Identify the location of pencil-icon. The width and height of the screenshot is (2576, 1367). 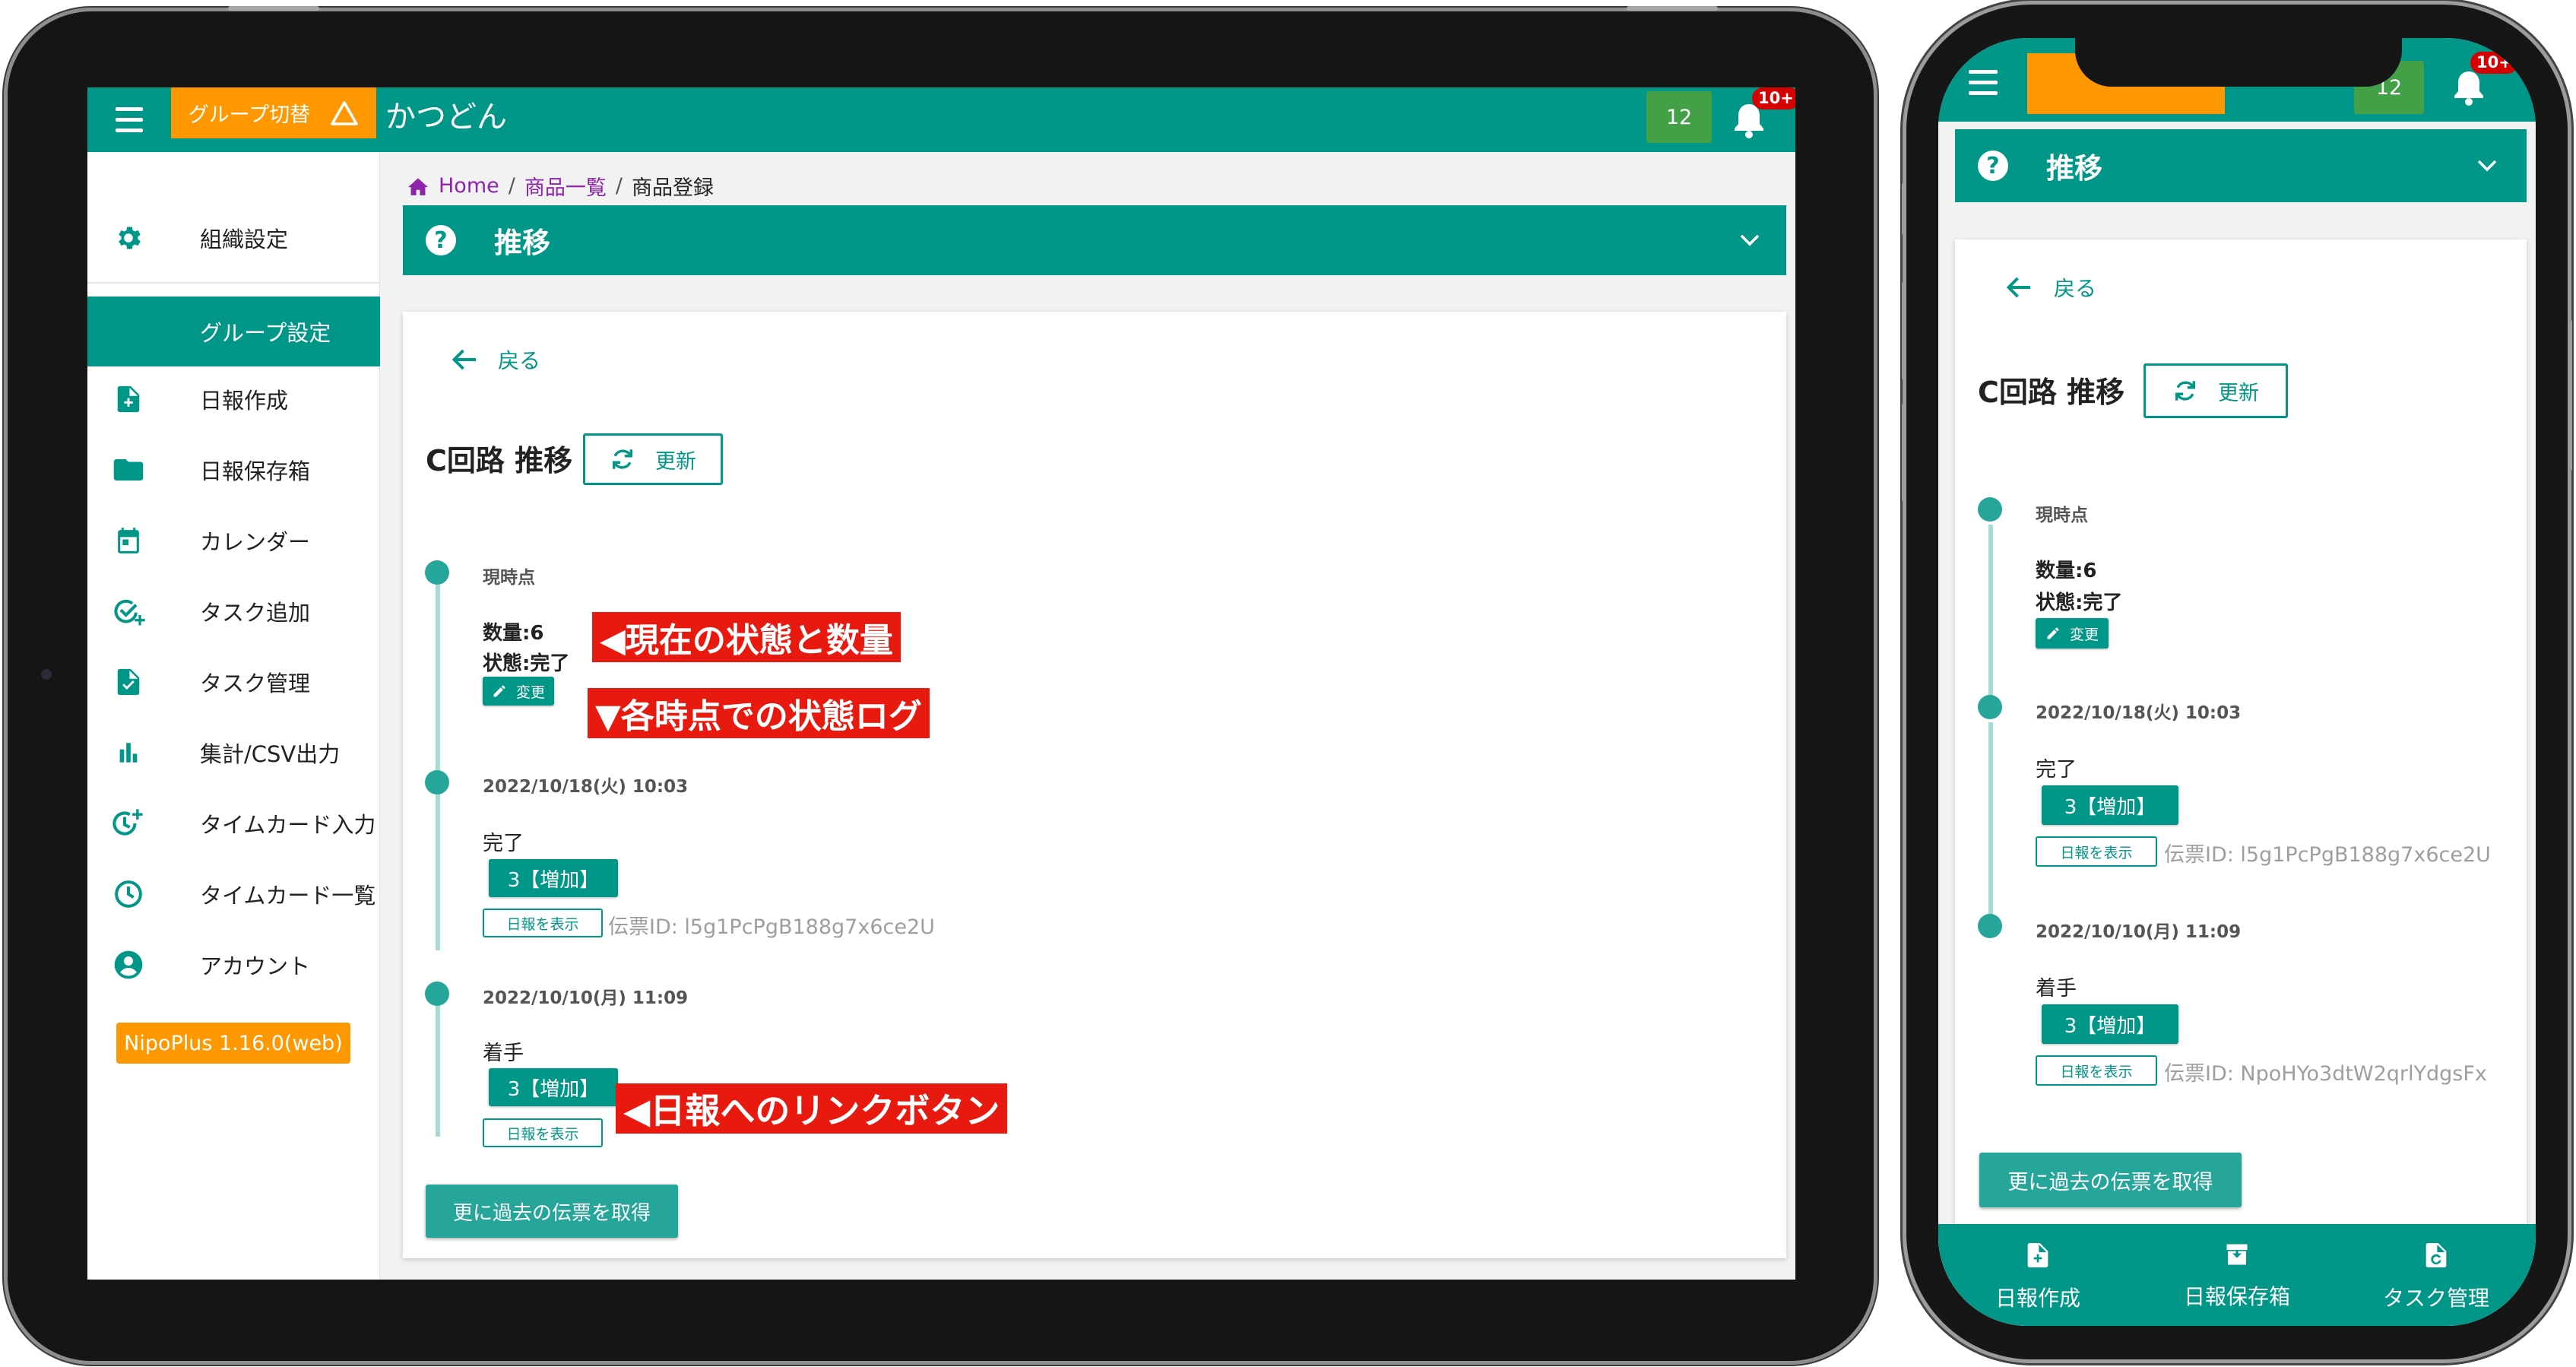
(2053, 633).